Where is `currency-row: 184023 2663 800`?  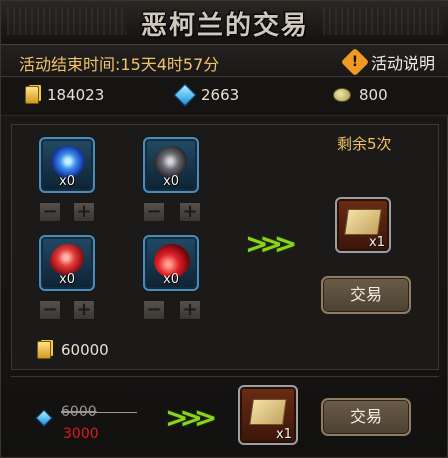
currency-row: 184023 2663 800 is located at coordinates (224, 97).